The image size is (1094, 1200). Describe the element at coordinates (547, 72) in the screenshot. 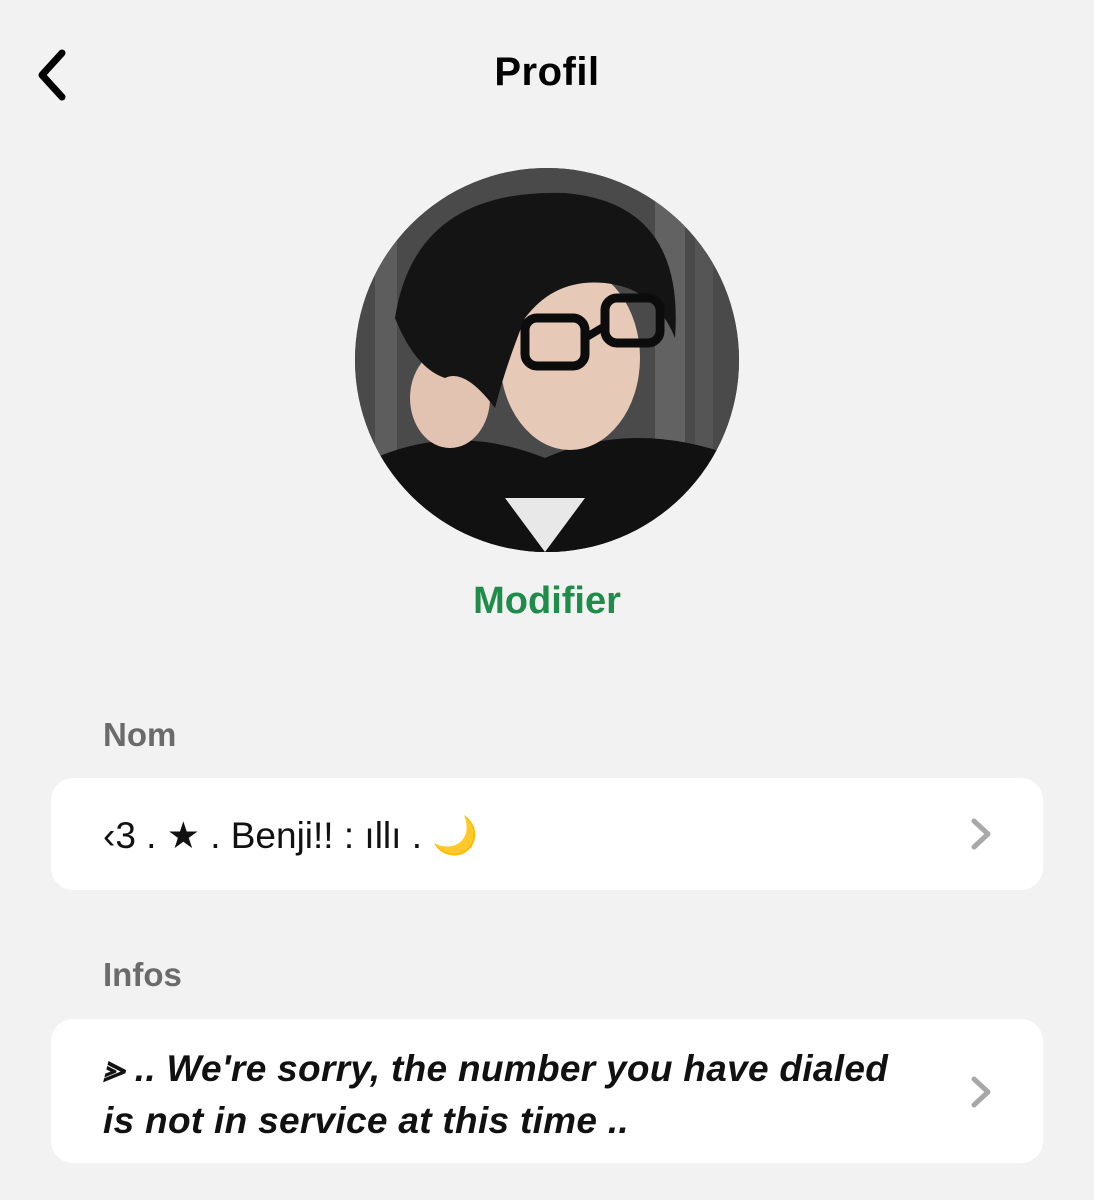

I see `page-title: Profil` at that location.